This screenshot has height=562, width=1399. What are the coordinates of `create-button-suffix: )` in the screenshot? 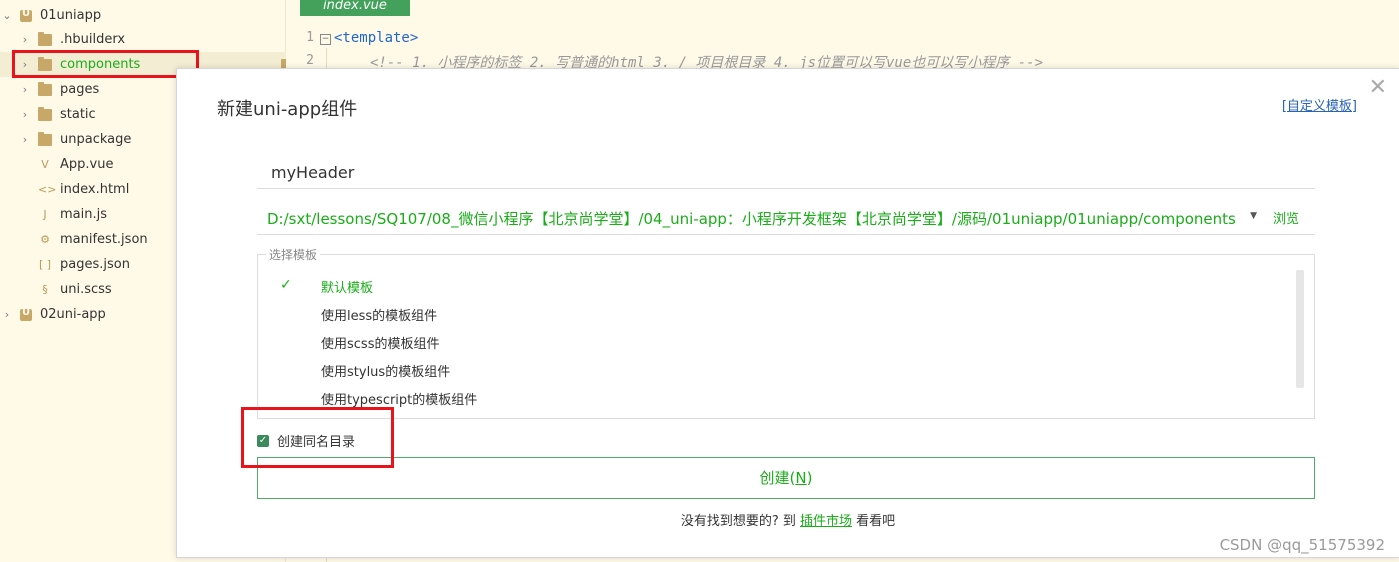 It's located at (809, 478).